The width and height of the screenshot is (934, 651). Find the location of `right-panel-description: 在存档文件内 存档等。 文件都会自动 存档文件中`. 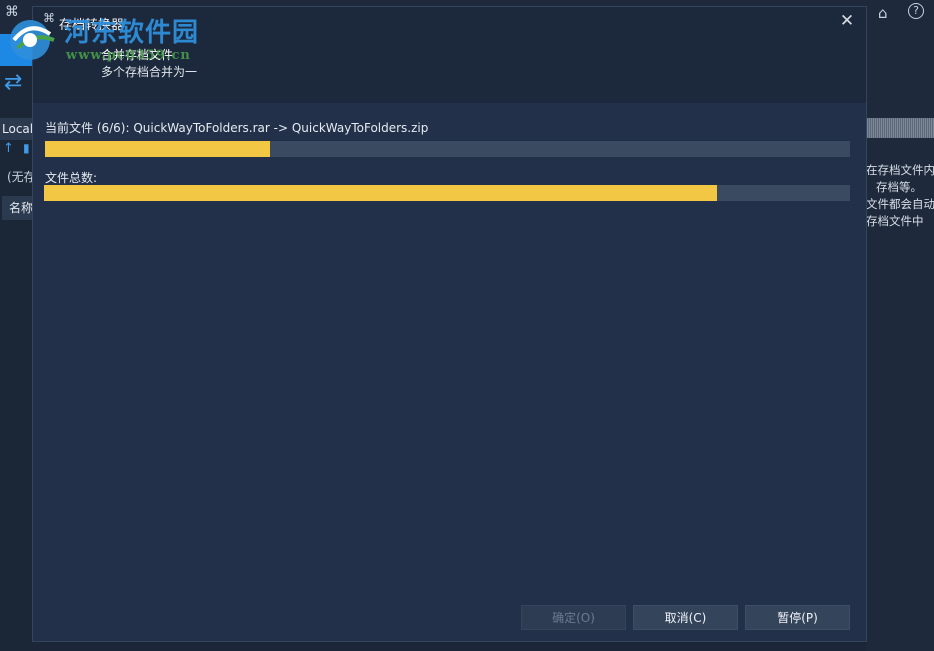

right-panel-description: 在存档文件内 存档等。 文件都会自动 存档文件中 is located at coordinates (900, 196).